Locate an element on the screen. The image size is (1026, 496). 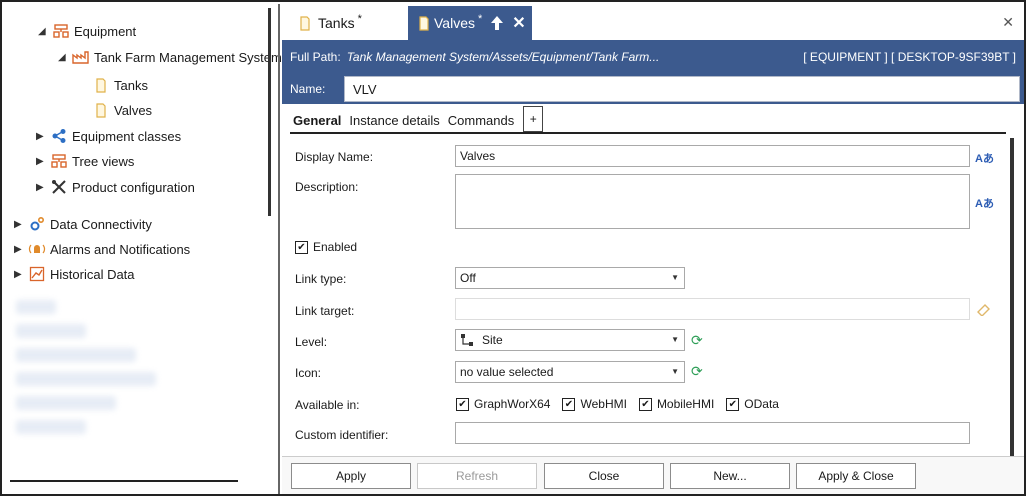
tree-scrollbar is located at coordinates (269, 112).